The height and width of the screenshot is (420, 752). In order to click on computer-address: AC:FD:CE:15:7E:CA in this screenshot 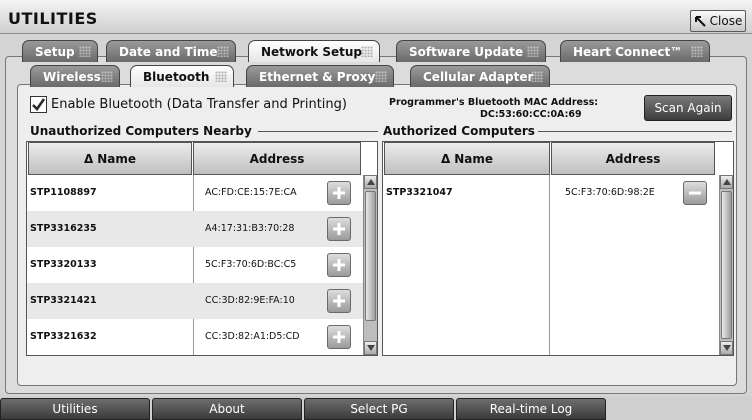, I will do `click(251, 192)`.